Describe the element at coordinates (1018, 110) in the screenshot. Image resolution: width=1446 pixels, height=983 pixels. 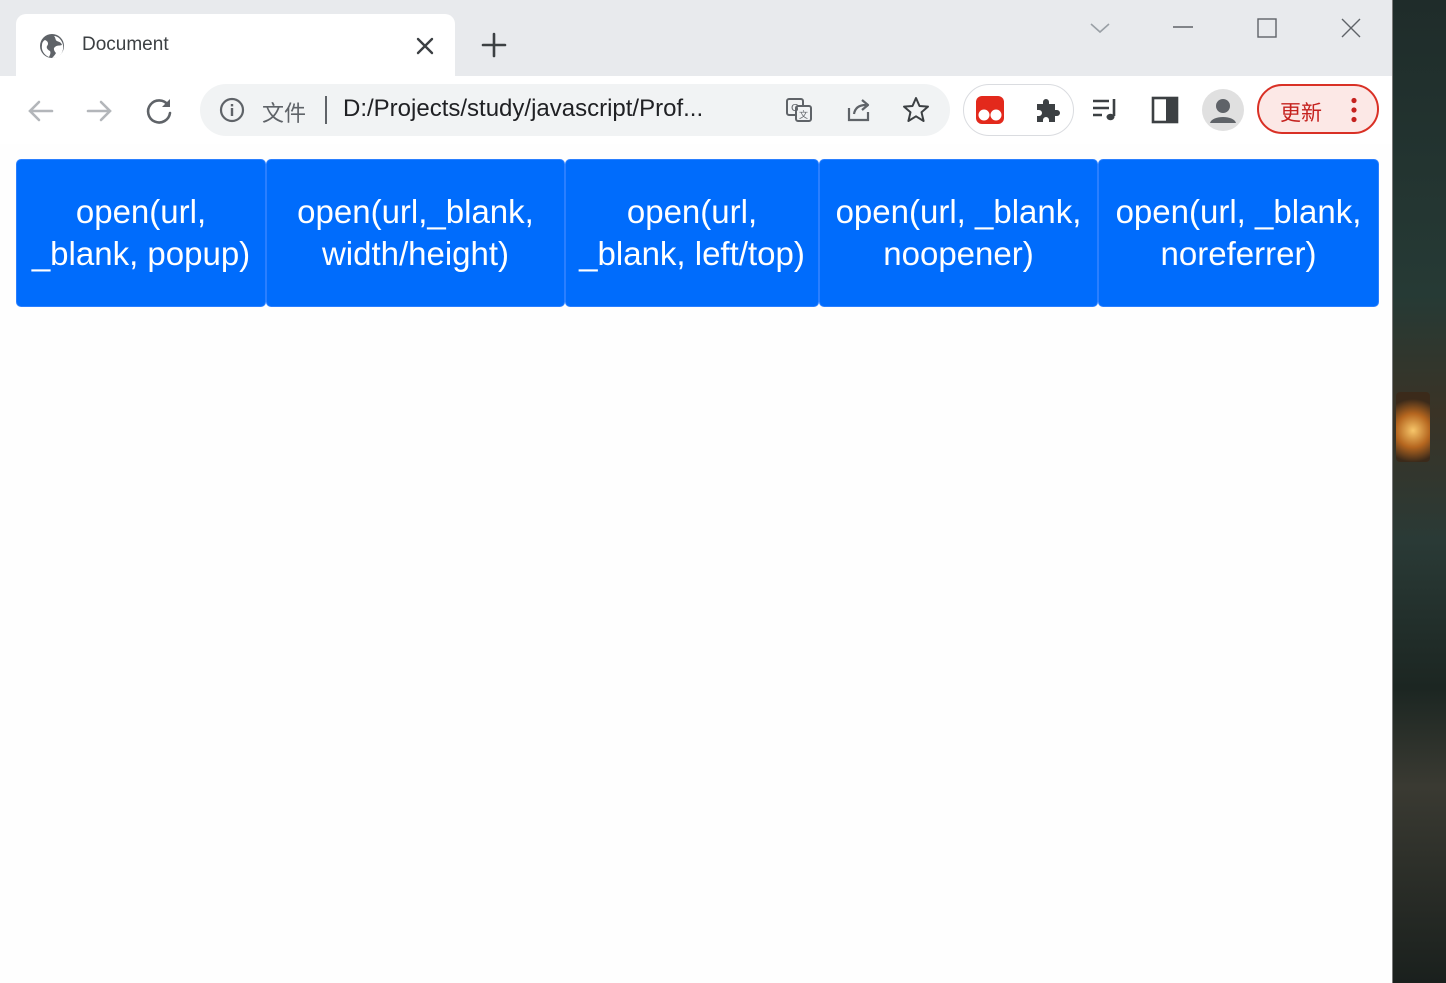
I see `extensions-group` at that location.